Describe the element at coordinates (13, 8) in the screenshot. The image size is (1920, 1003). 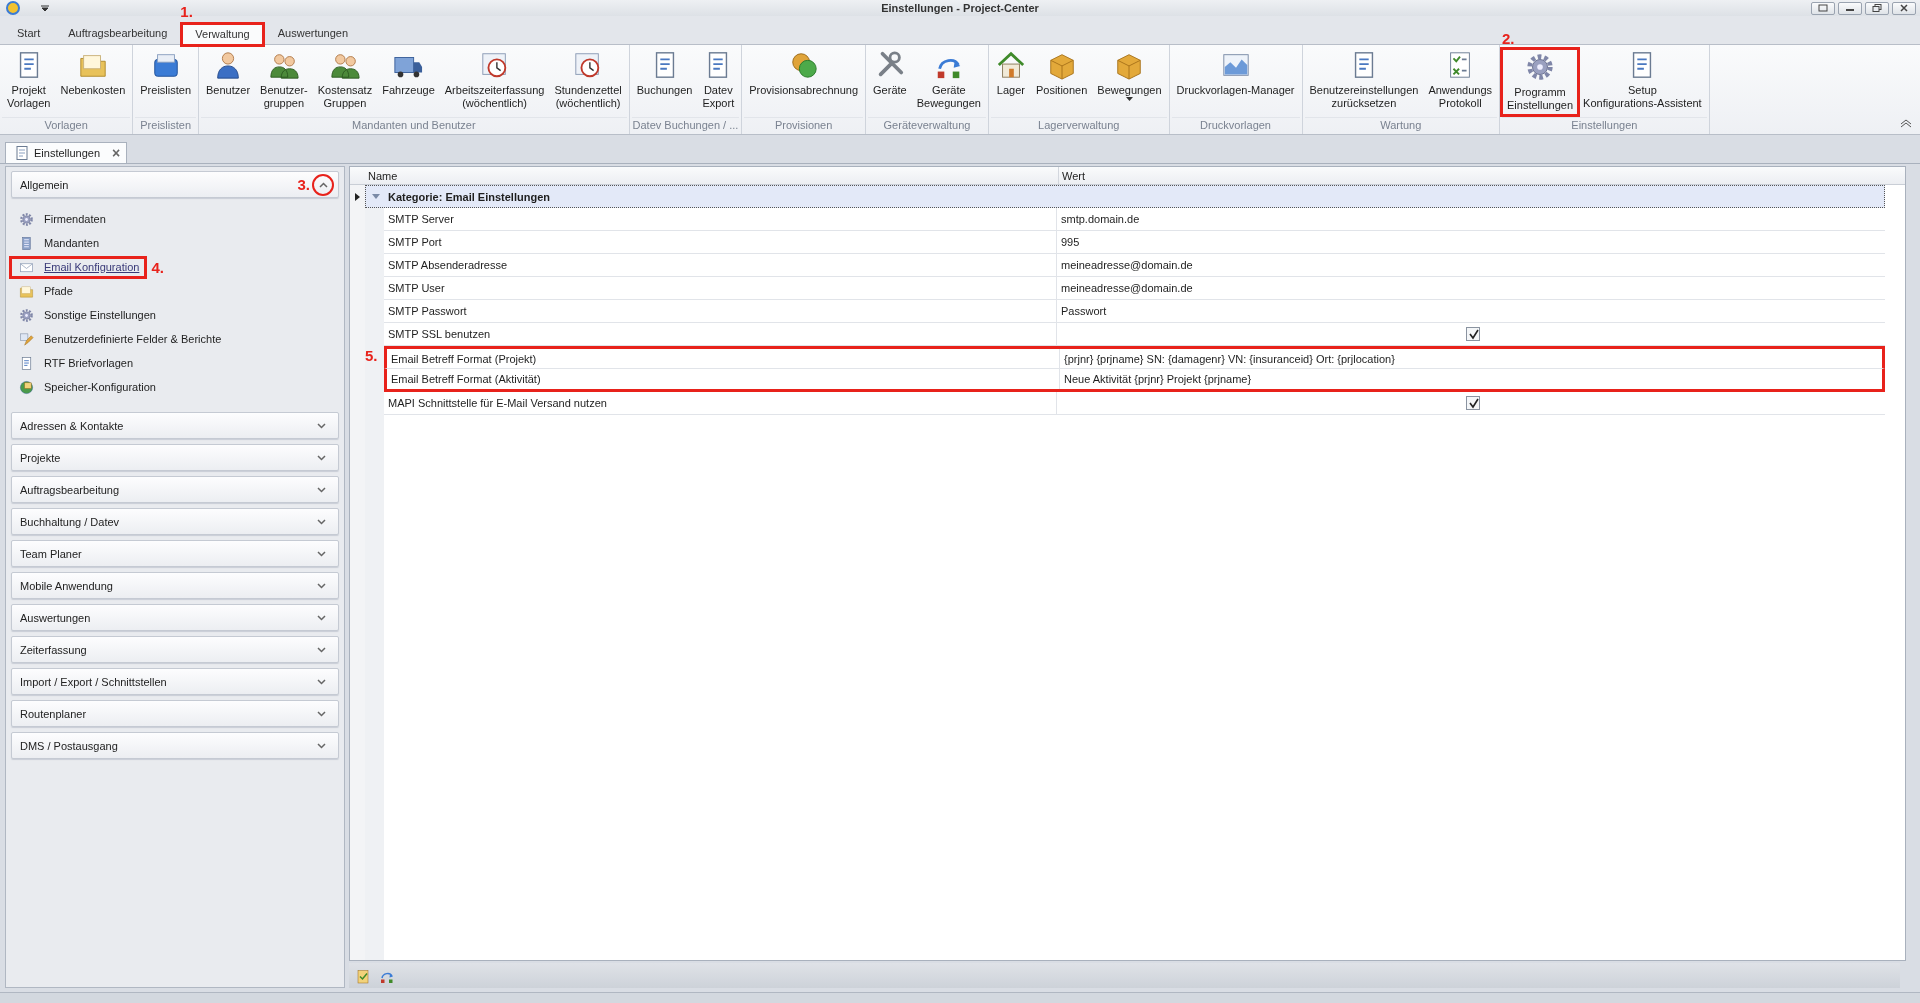
I see `app-logo-icon` at that location.